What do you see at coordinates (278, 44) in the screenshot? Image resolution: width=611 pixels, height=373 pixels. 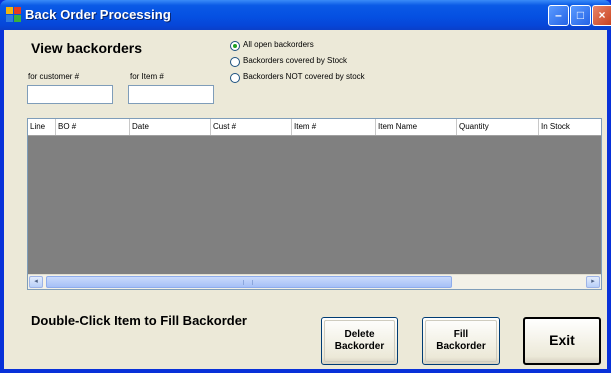 I see `radio-label: All open backorders` at bounding box center [278, 44].